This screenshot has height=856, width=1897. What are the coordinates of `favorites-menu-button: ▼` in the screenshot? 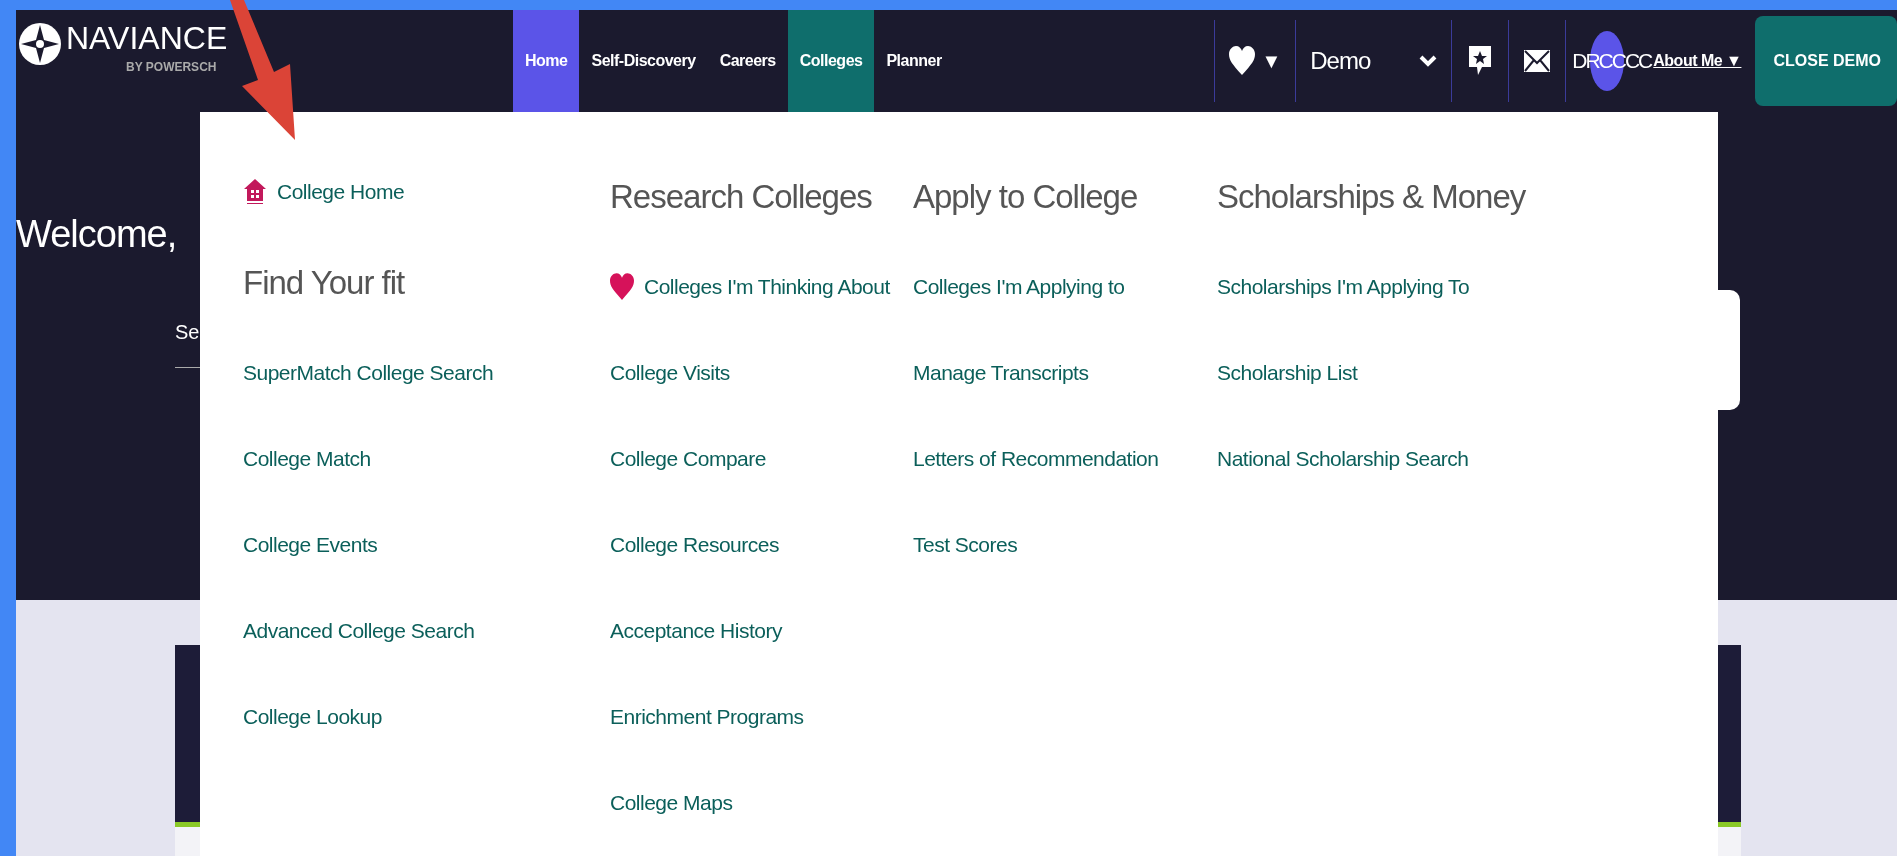 It's located at (1255, 61).